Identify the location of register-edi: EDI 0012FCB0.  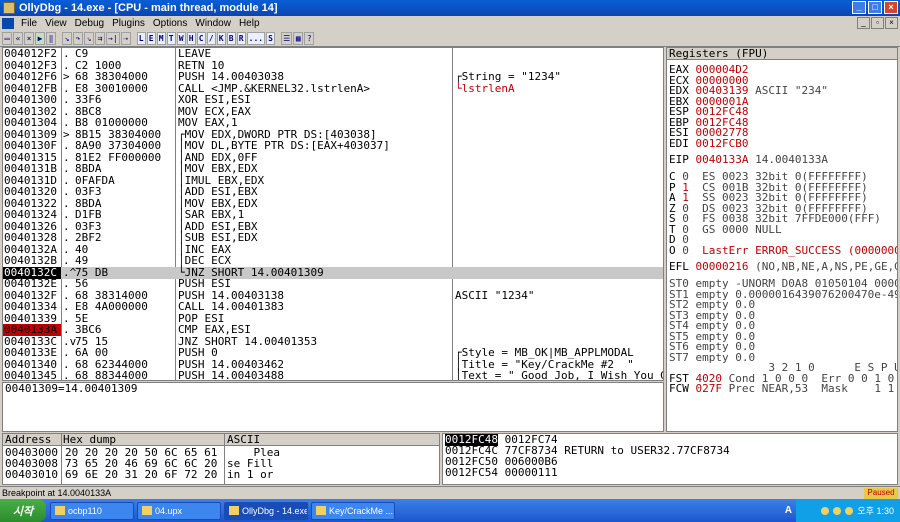
(712, 143).